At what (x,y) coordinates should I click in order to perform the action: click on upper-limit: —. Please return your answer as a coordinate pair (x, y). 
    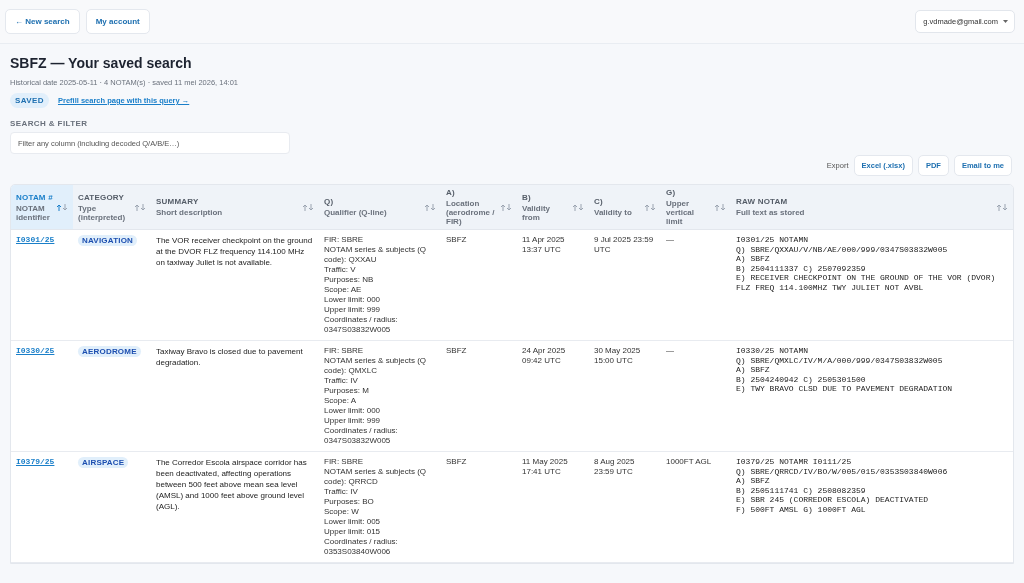
    Looking at the image, I should click on (670, 240).